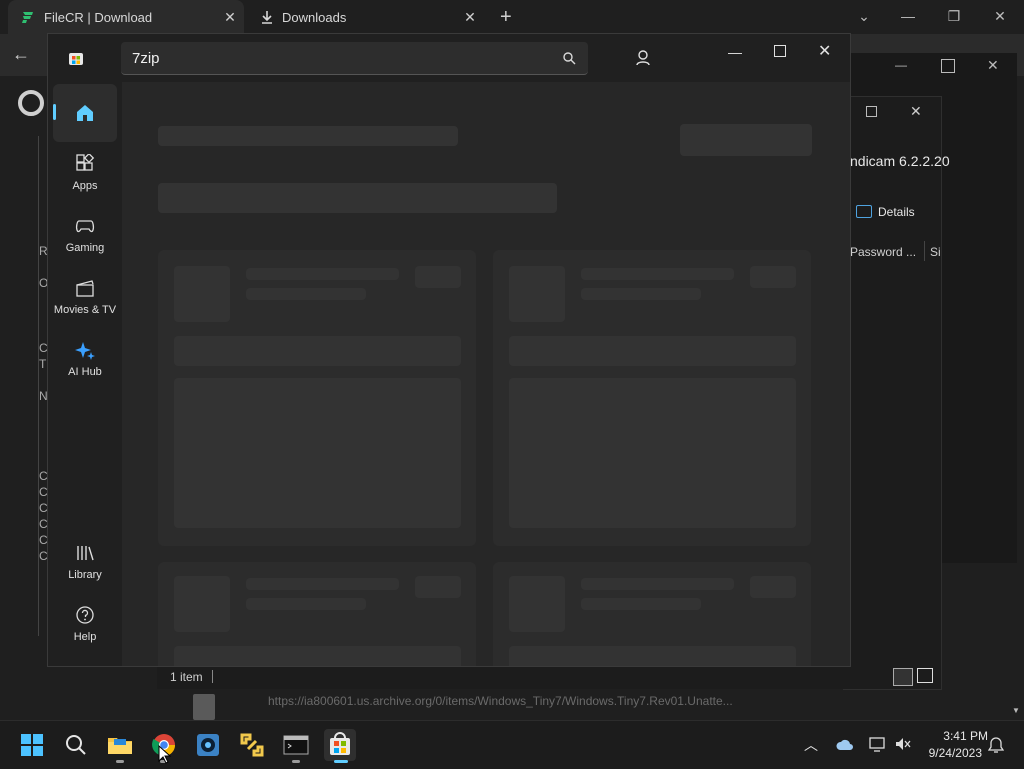 This screenshot has height=769, width=1024. I want to click on details-view-icon, so click(903, 677).